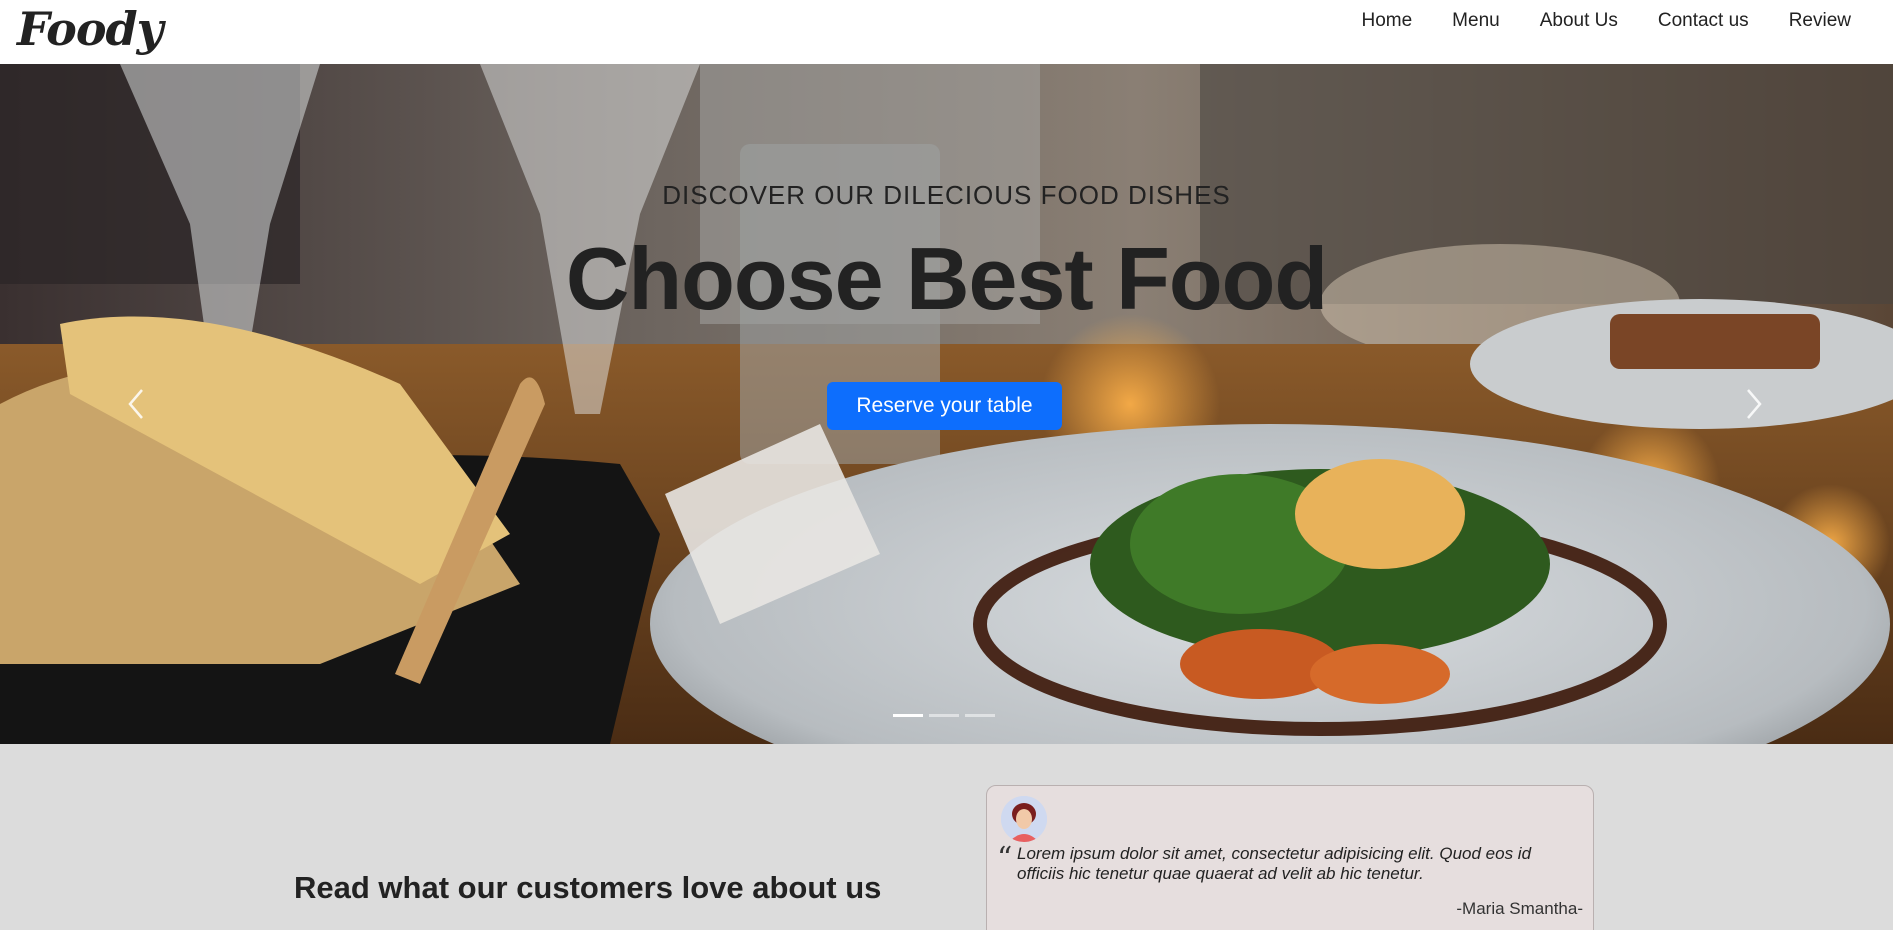 The image size is (1893, 930). What do you see at coordinates (1820, 21) in the screenshot?
I see `nav-link-review: Review` at bounding box center [1820, 21].